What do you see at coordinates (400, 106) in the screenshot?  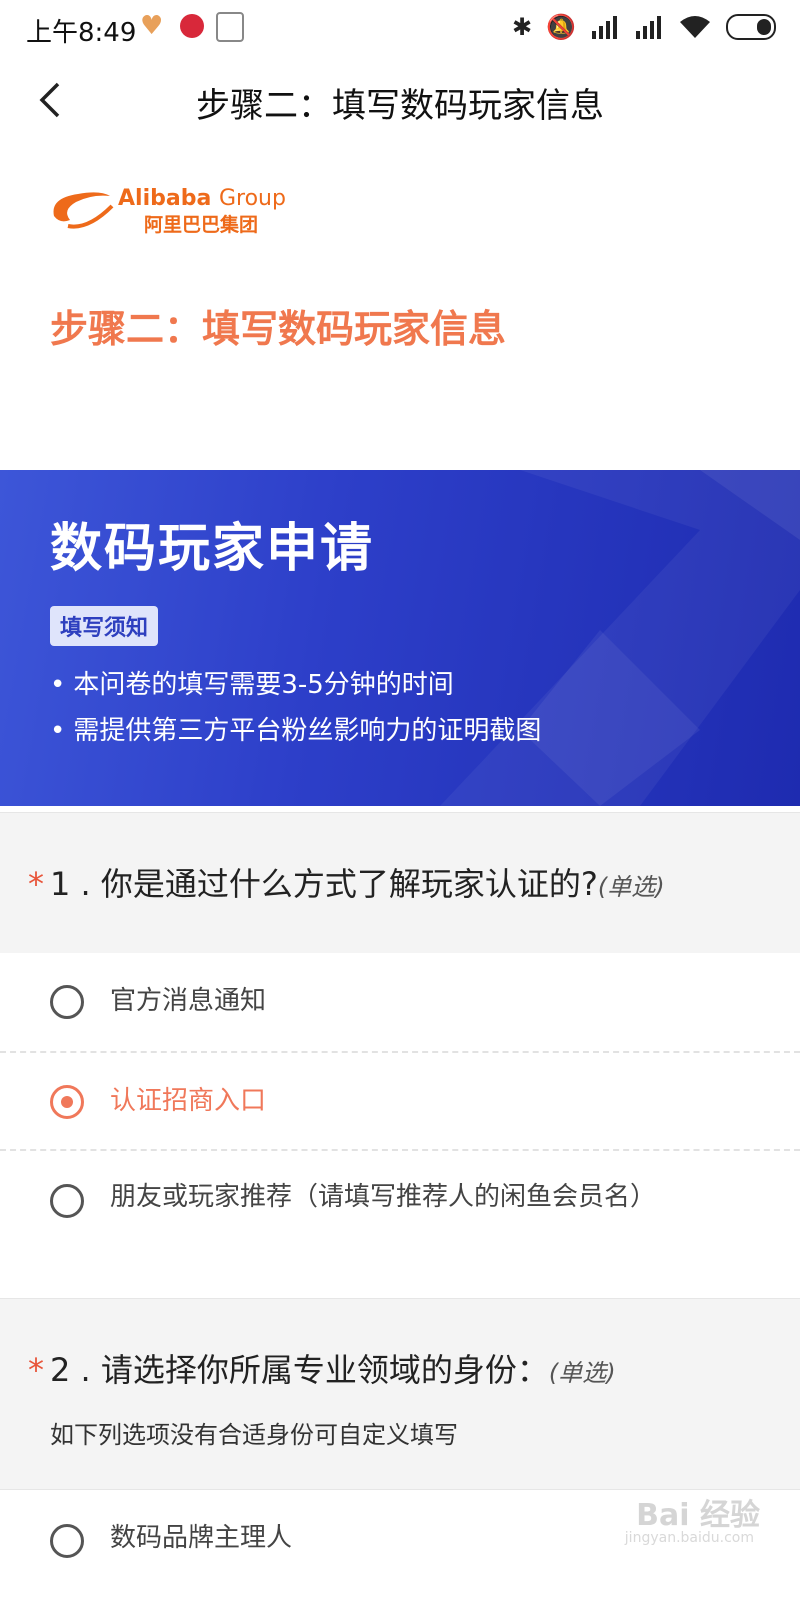 I see `page-title: 步骤二：填写数码玩家信息` at bounding box center [400, 106].